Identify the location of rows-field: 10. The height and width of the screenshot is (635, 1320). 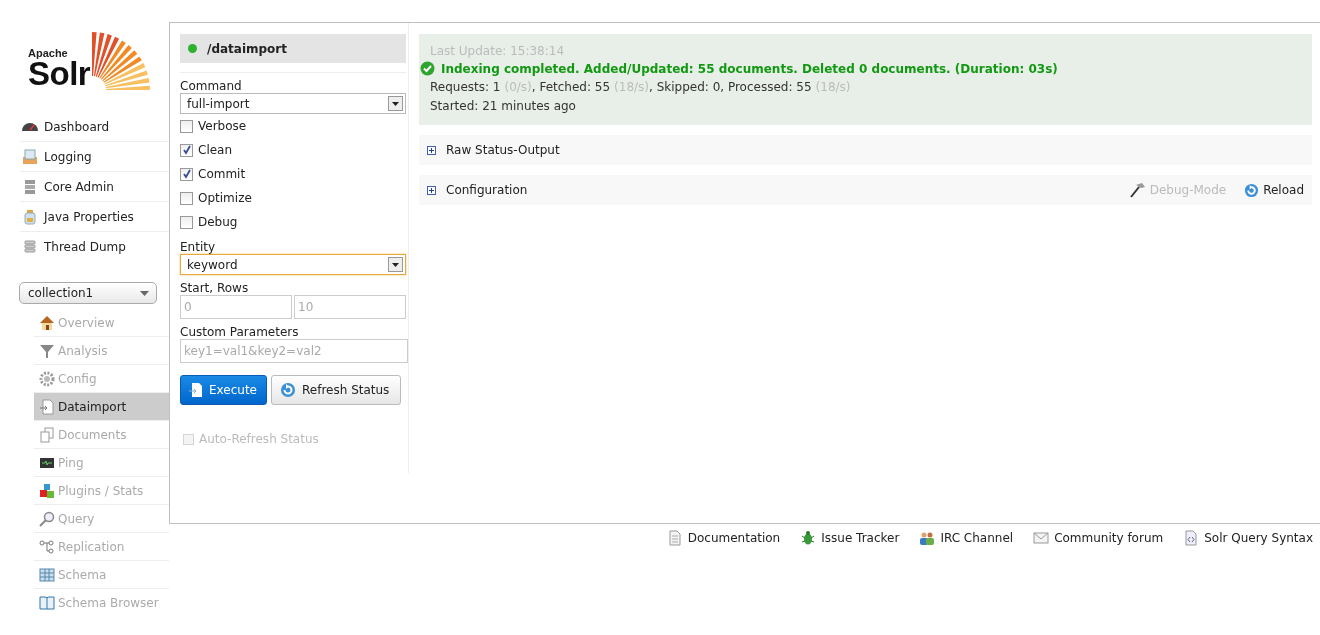
(350, 307).